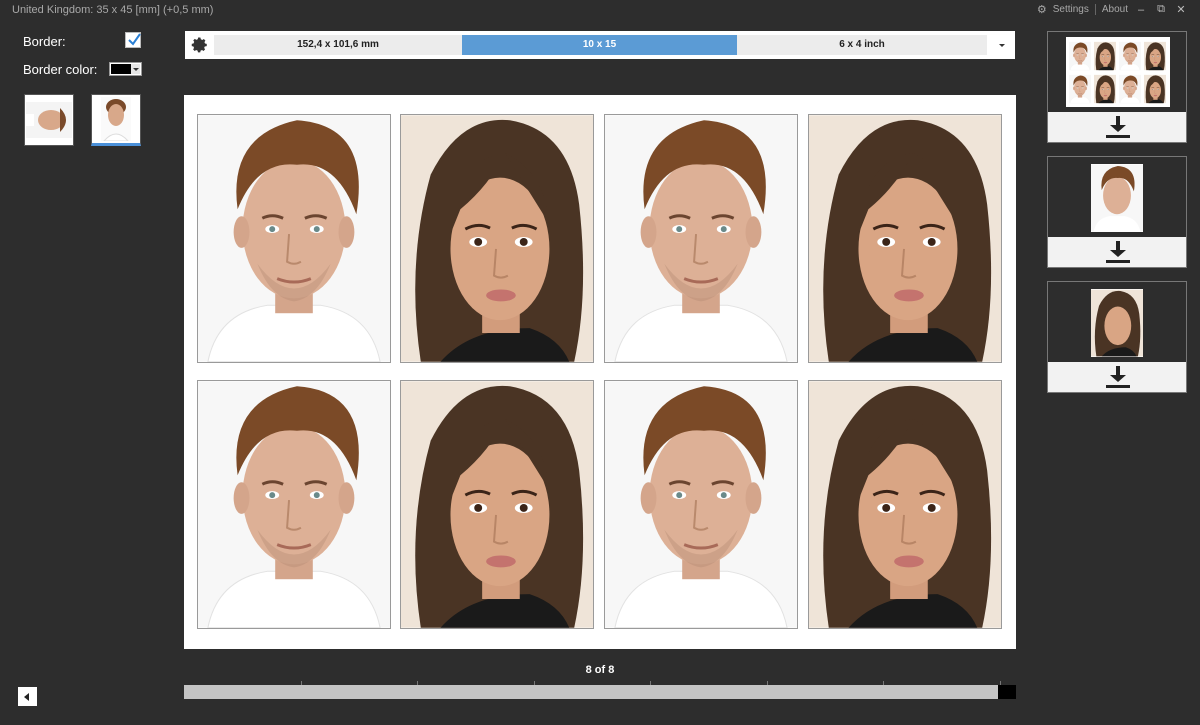 The width and height of the screenshot is (1200, 725). I want to click on window-controls: ⚙ Settings About – ⧉ ✕, so click(1112, 9).